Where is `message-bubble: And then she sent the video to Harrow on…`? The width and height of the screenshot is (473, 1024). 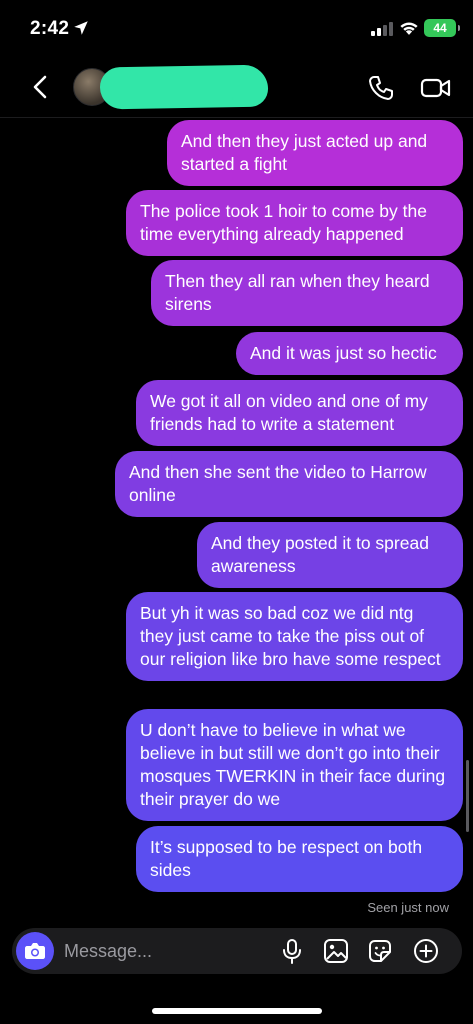 message-bubble: And then she sent the video to Harrow on… is located at coordinates (289, 484).